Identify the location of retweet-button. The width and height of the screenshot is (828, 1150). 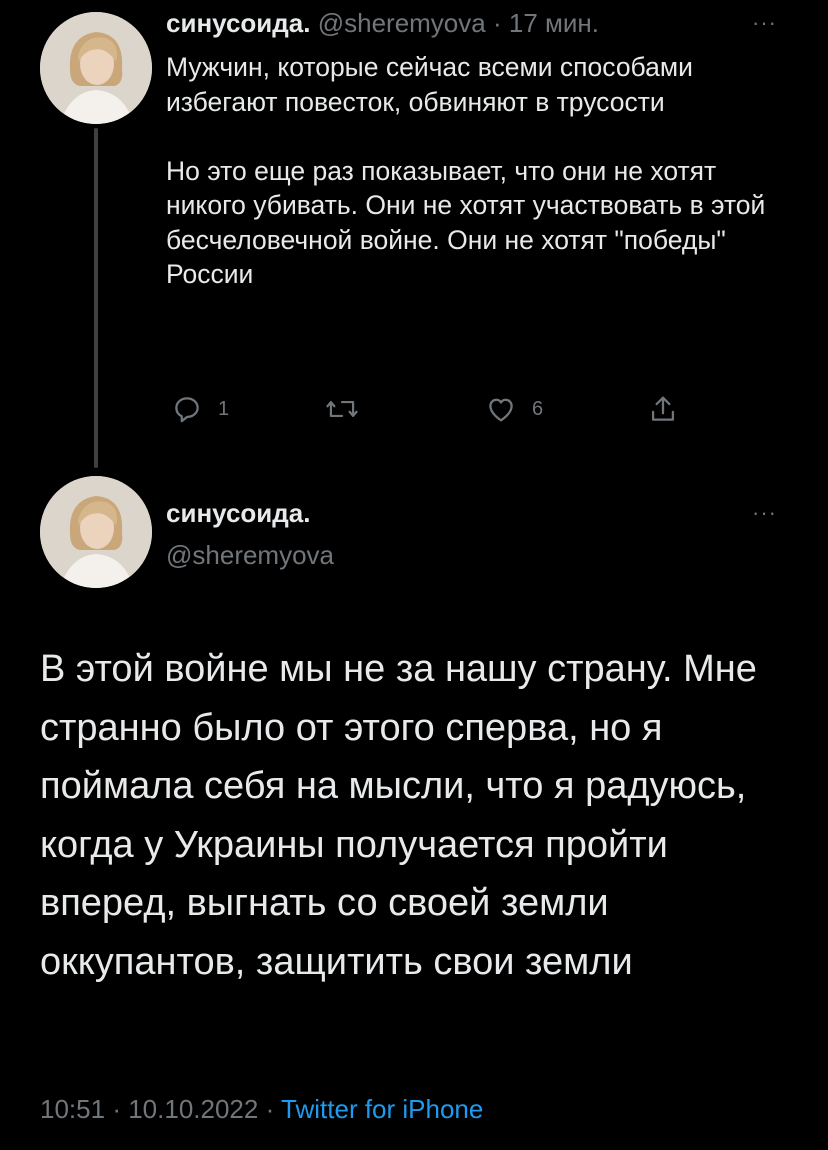
(342, 409).